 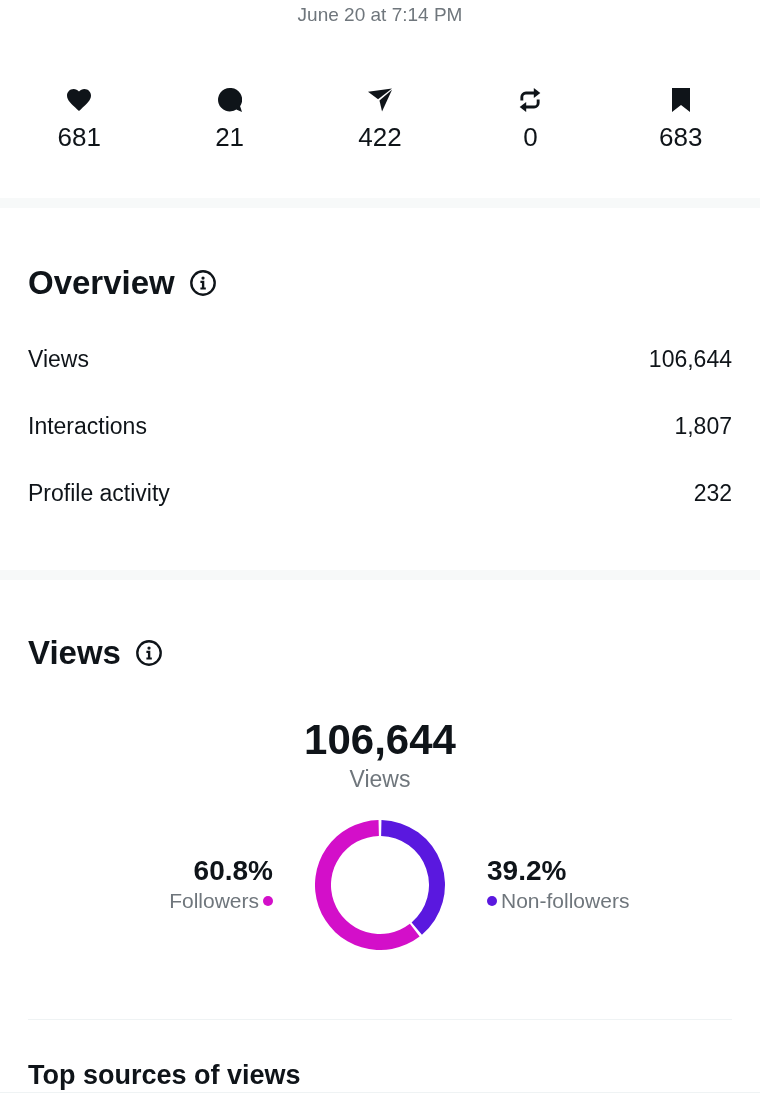 I want to click on heart-icon, so click(x=79, y=100).